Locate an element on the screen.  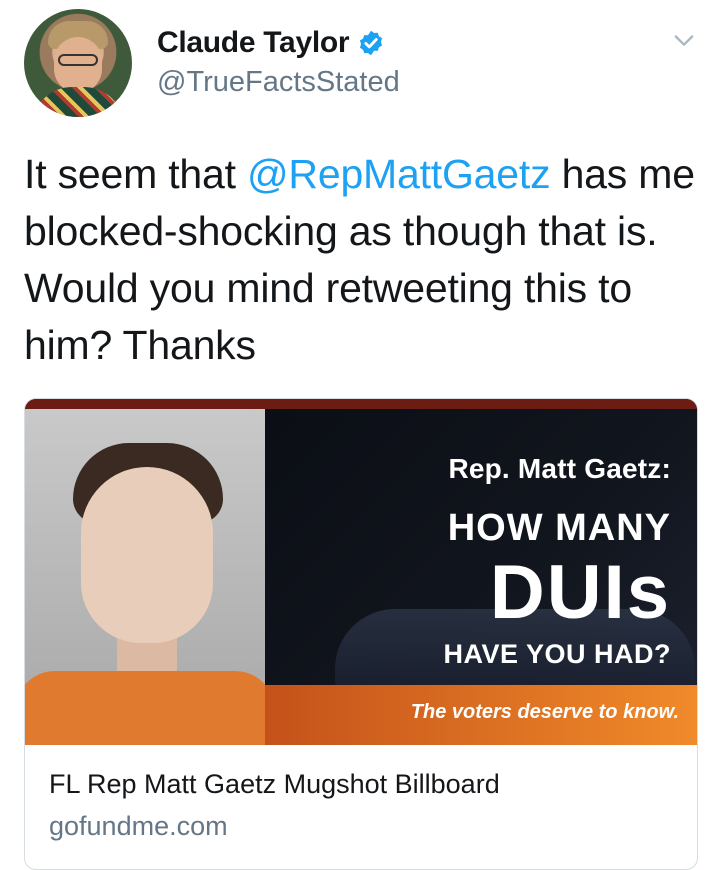
billboard-tagline-bar: The voters deserve to know. is located at coordinates (481, 715).